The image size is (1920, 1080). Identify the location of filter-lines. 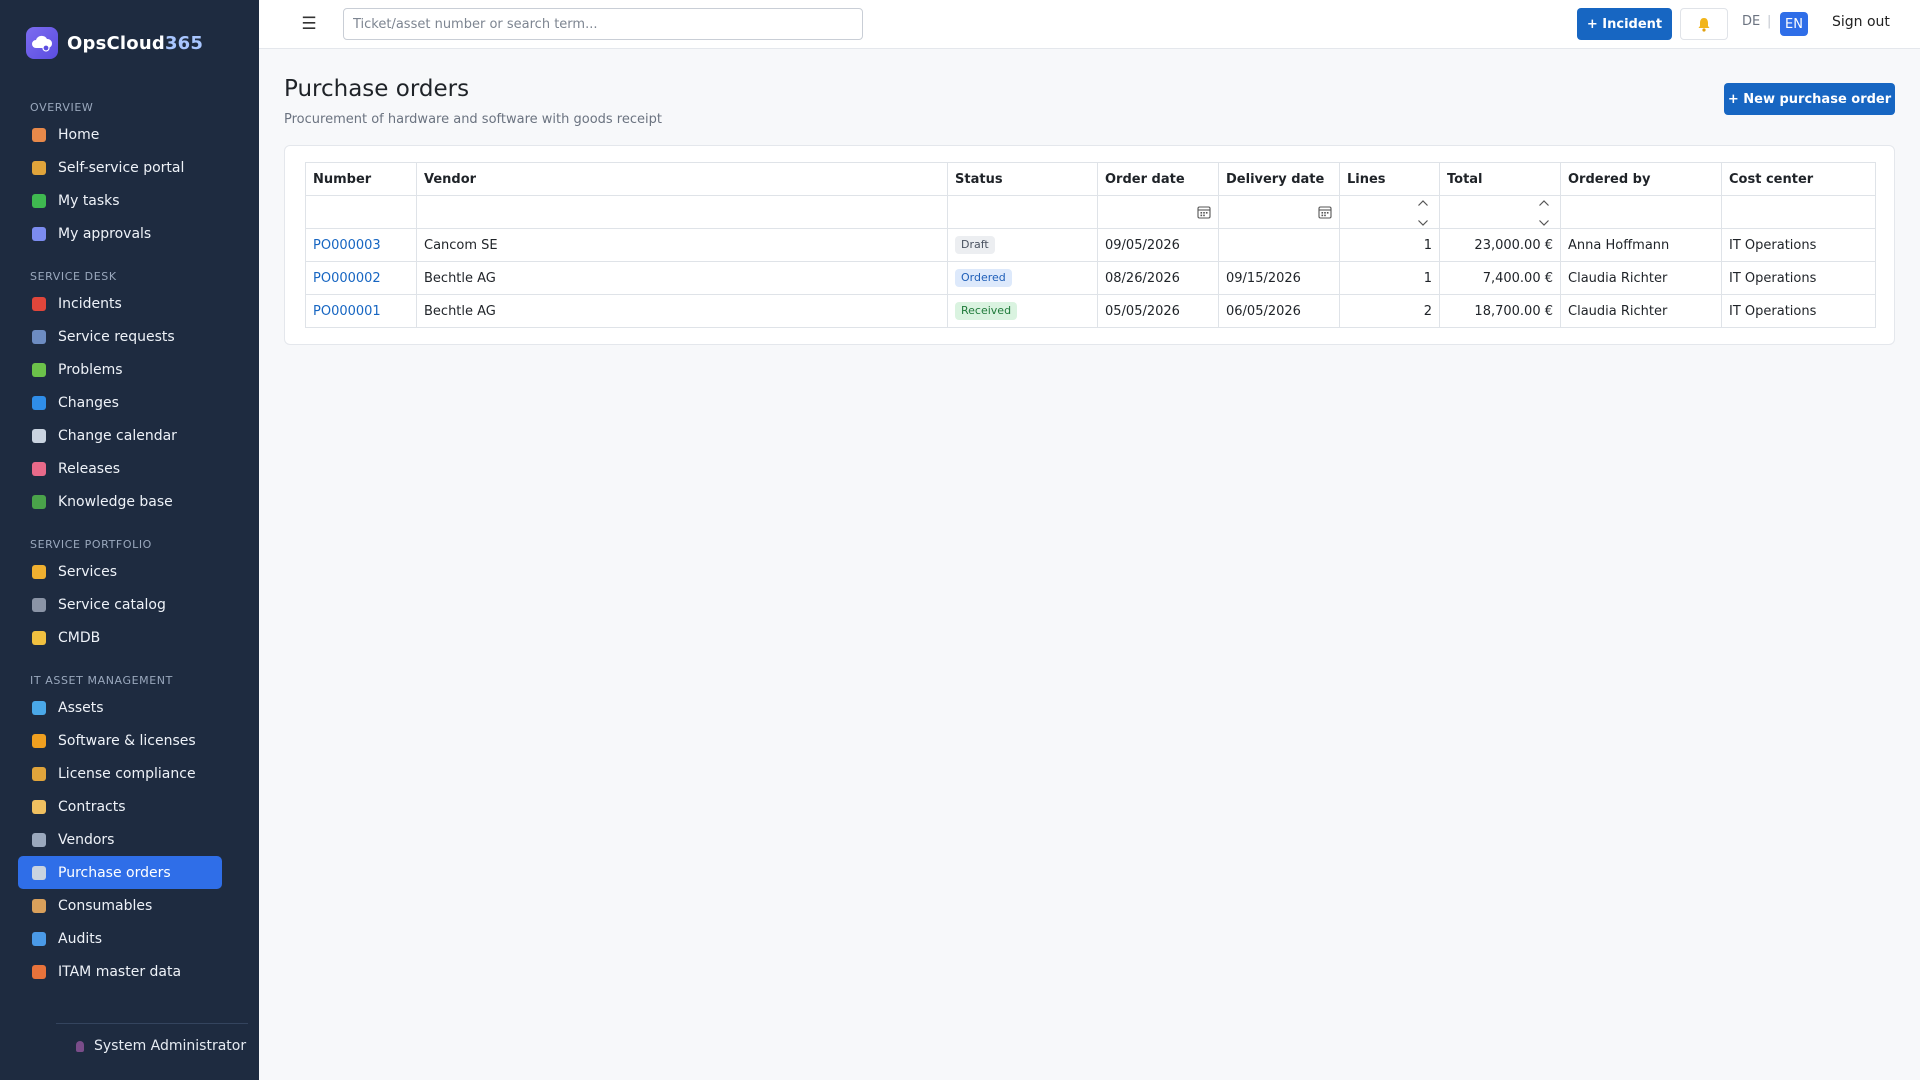
(1389, 212).